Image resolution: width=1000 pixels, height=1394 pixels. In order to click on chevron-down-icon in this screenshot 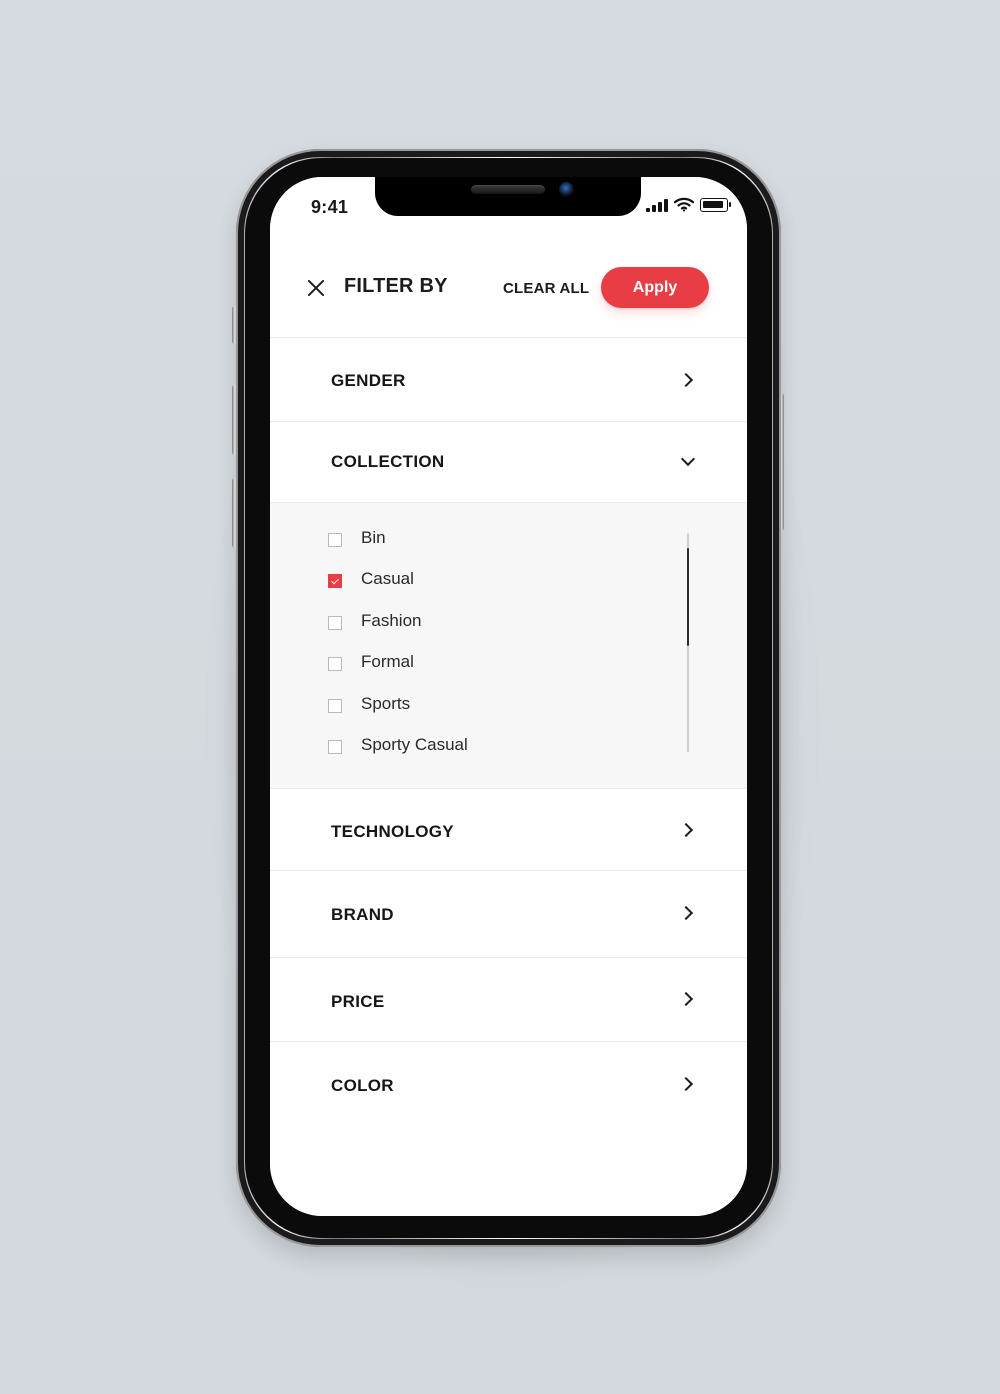, I will do `click(688, 459)`.